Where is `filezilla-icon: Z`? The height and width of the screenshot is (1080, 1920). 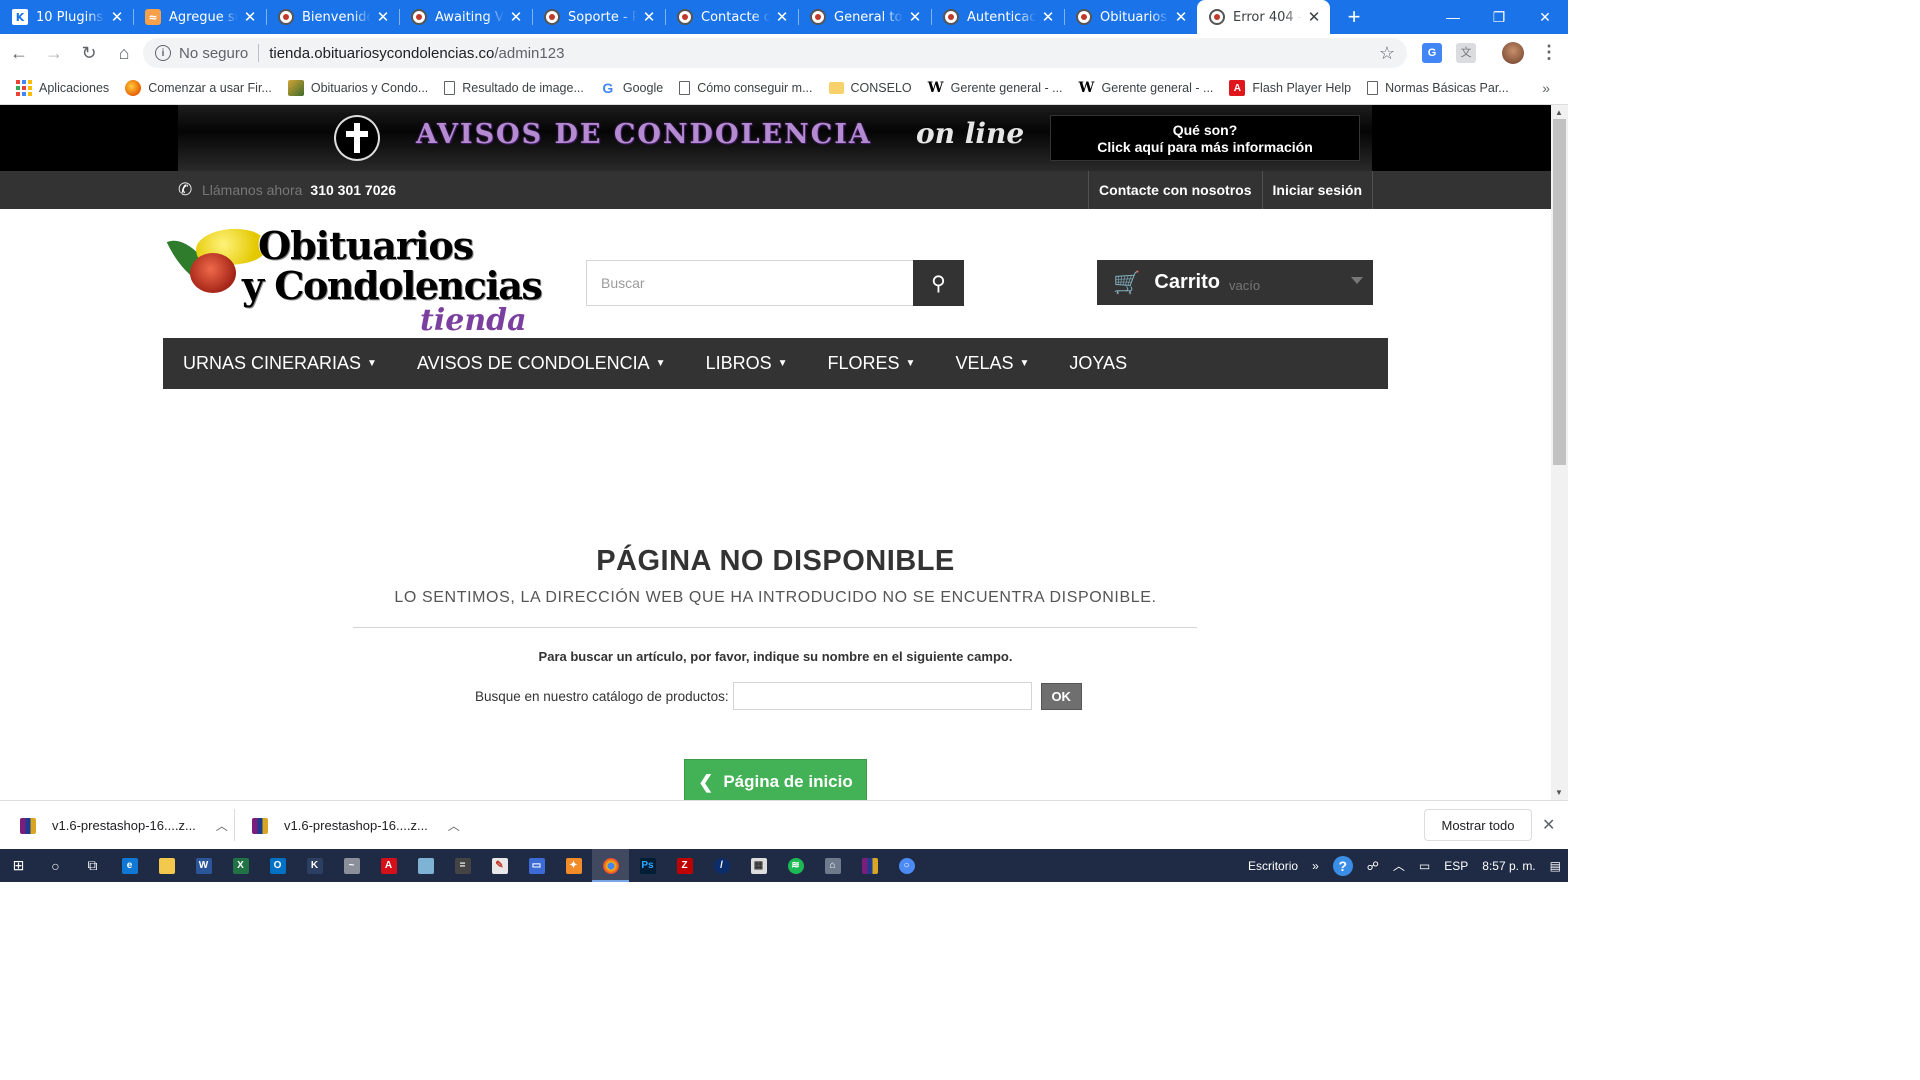 filezilla-icon: Z is located at coordinates (684, 865).